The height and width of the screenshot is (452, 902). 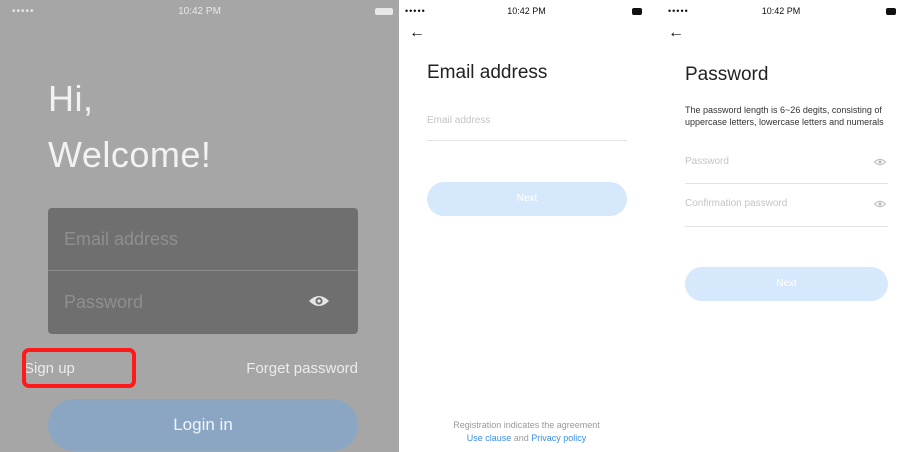 What do you see at coordinates (786, 226) in the screenshot?
I see `confirm-password-underline` at bounding box center [786, 226].